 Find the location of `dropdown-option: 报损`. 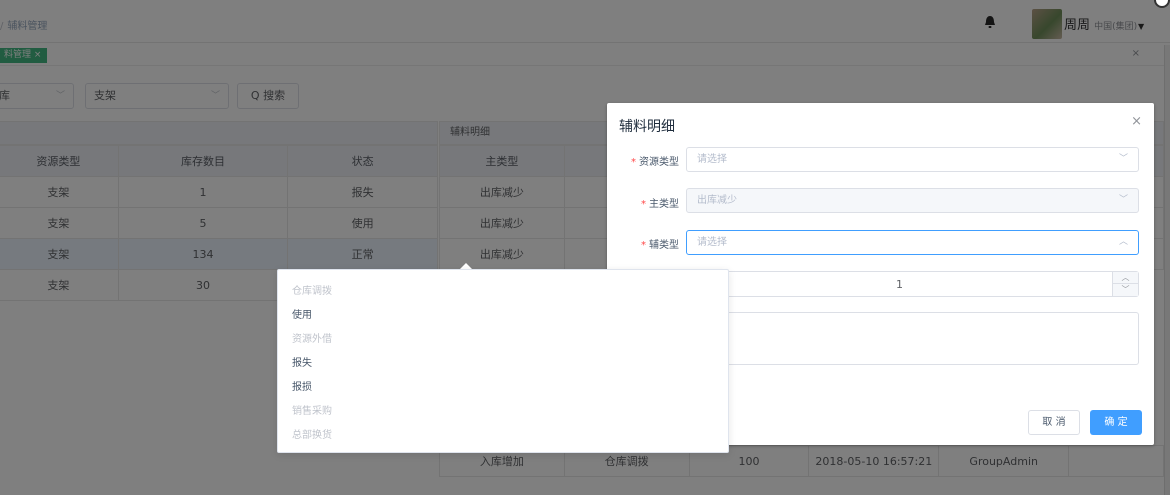

dropdown-option: 报损 is located at coordinates (302, 385).